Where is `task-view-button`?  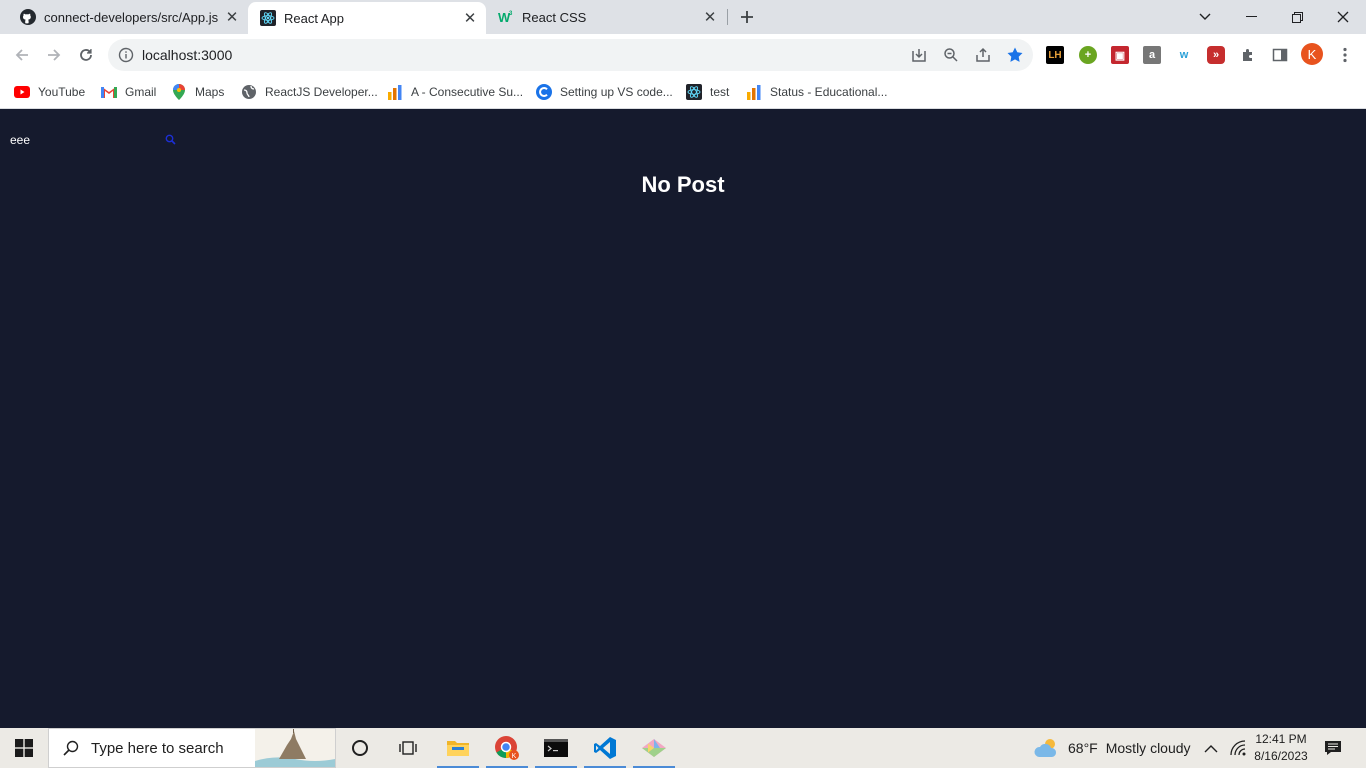 task-view-button is located at coordinates (408, 748).